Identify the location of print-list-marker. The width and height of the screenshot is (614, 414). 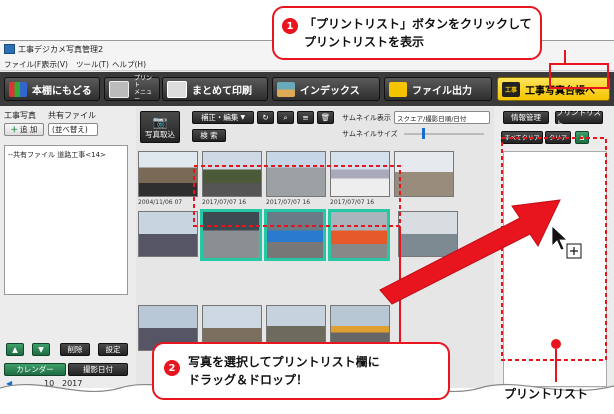
(556, 344).